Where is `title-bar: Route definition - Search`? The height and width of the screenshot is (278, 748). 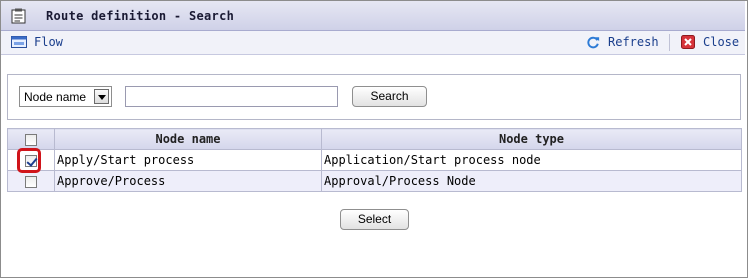
title-bar: Route definition - Search is located at coordinates (373, 16).